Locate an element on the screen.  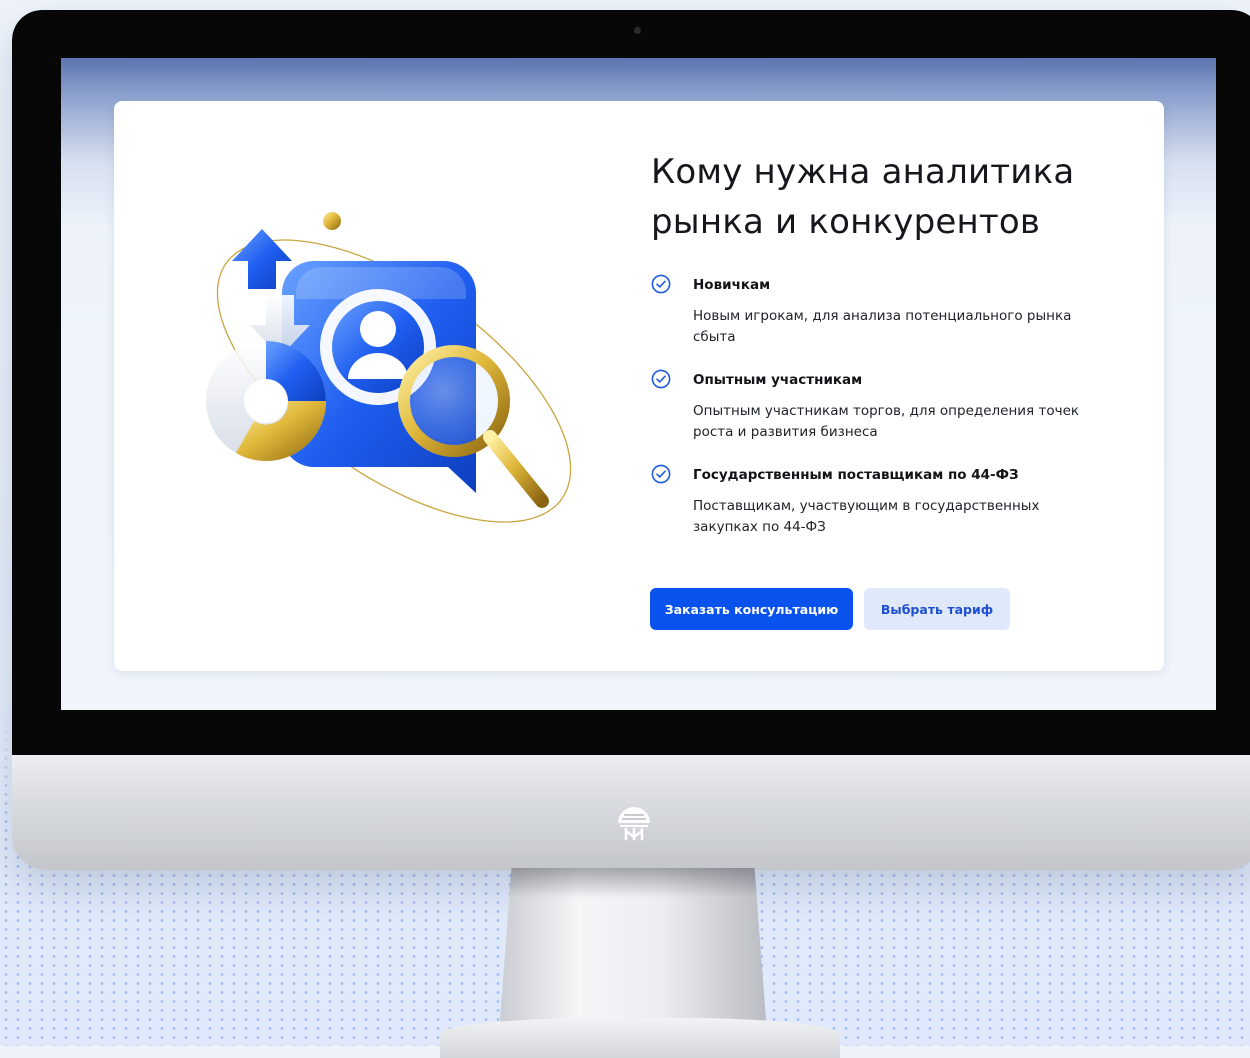
list-item-title: Государственным поставщикам по 44-ФЗ is located at coordinates (856, 475).